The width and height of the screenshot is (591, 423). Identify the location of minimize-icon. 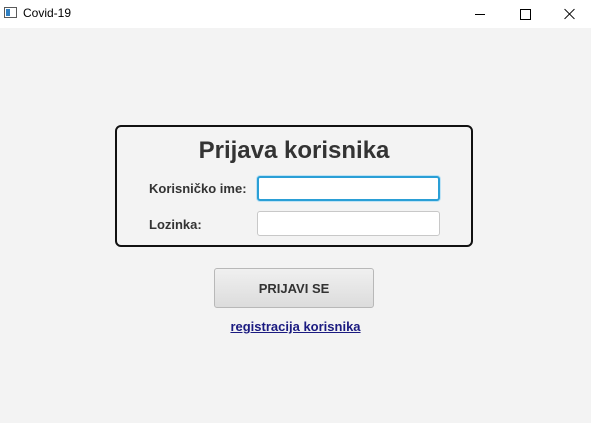
(480, 14).